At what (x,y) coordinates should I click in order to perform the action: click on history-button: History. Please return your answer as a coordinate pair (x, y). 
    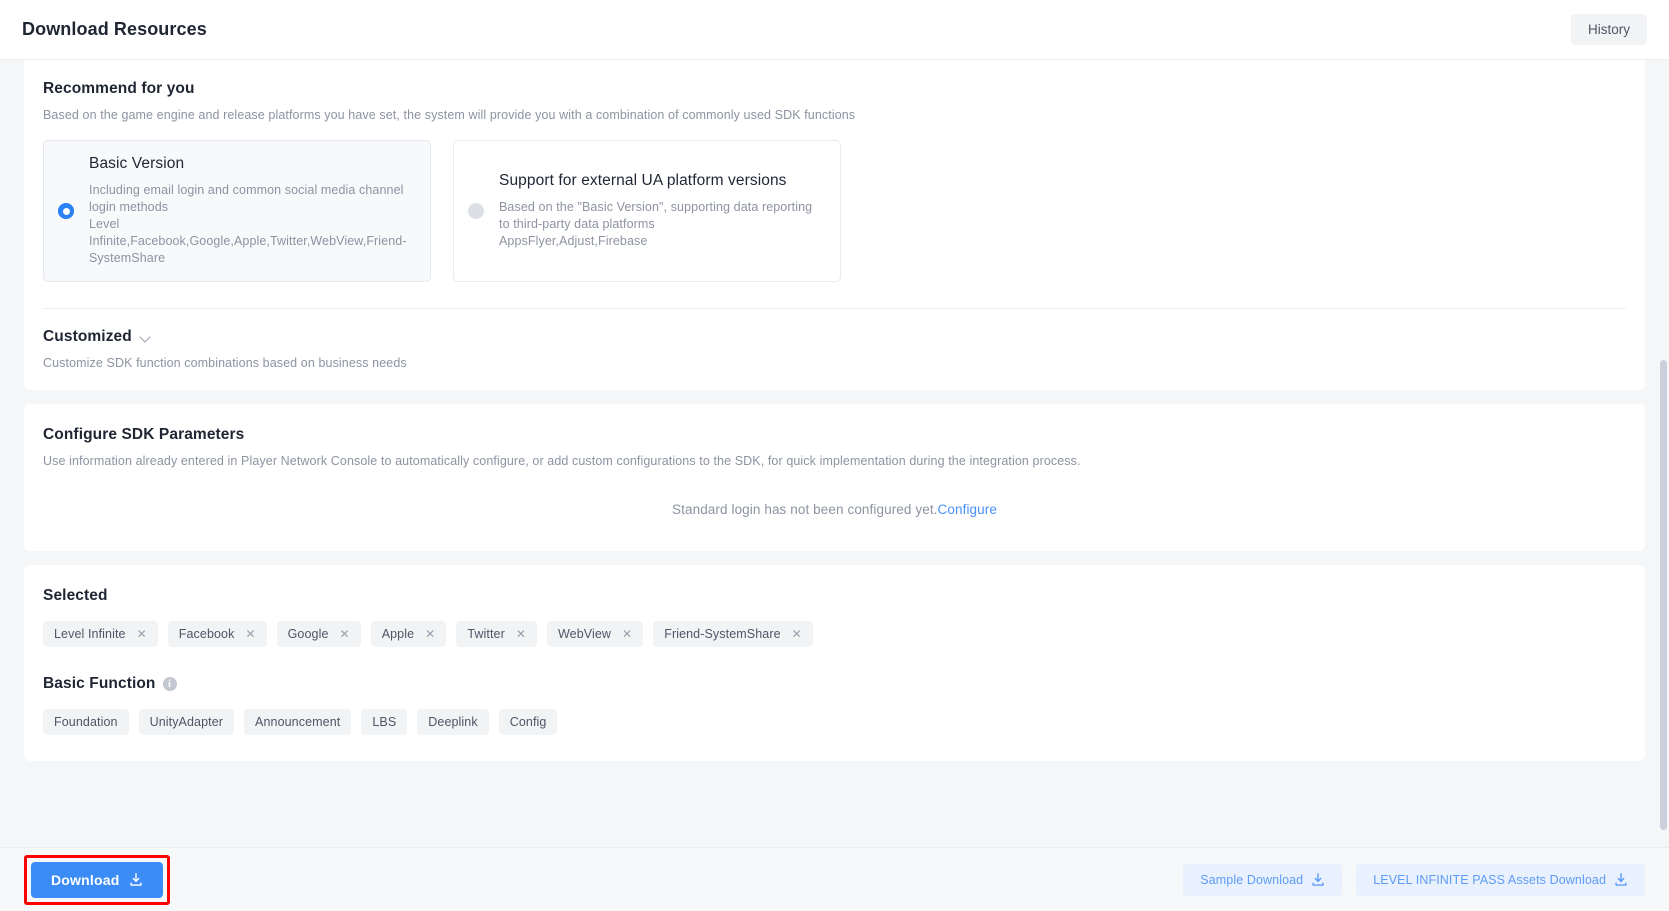
    Looking at the image, I should click on (1608, 29).